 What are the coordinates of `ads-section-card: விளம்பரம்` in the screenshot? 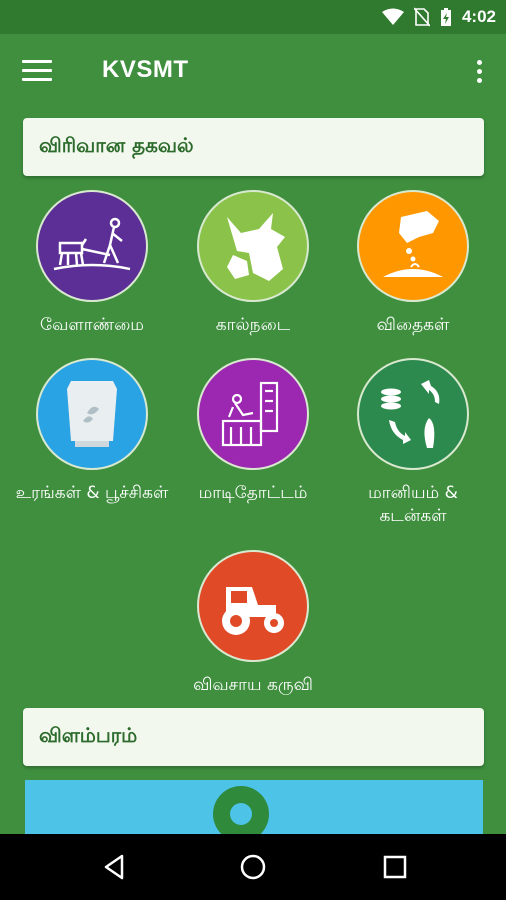 It's located at (253, 737).